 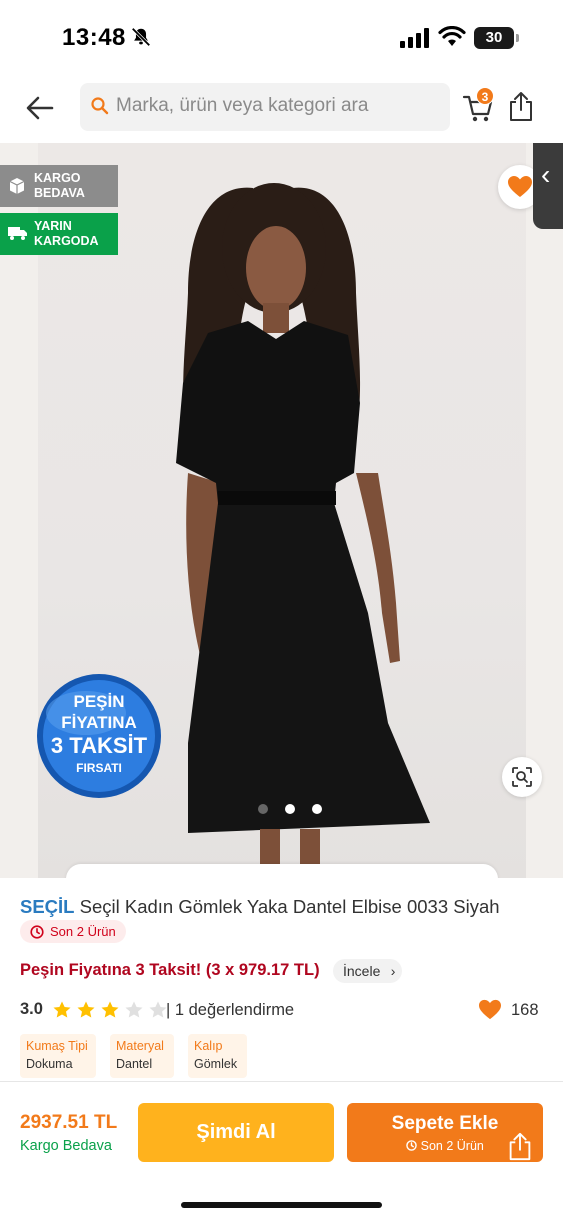 I want to click on low-stock-badge: Son 2 Ürün, so click(x=73, y=931).